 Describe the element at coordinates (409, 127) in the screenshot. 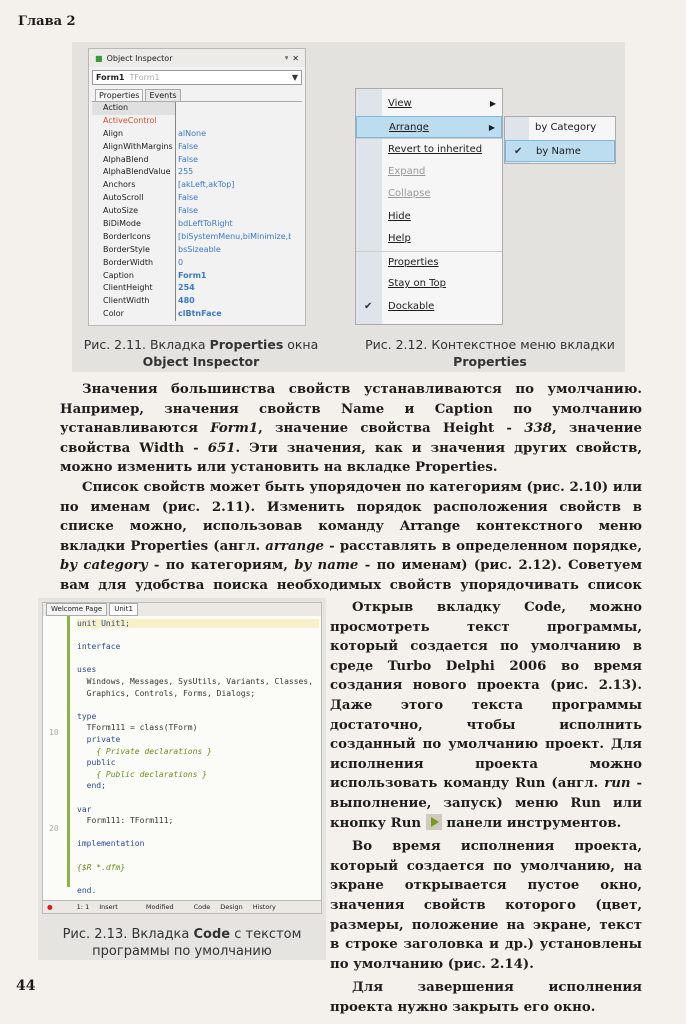

I see `menu-item-label: Arrange` at that location.